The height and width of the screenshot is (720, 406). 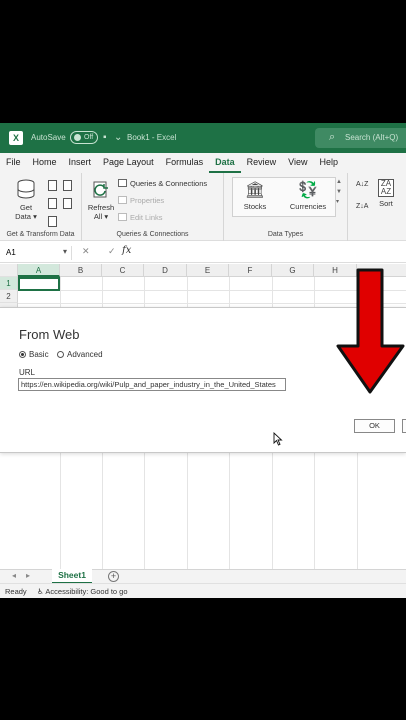 I want to click on currencies-button: 💱 Currencies, so click(x=308, y=196).